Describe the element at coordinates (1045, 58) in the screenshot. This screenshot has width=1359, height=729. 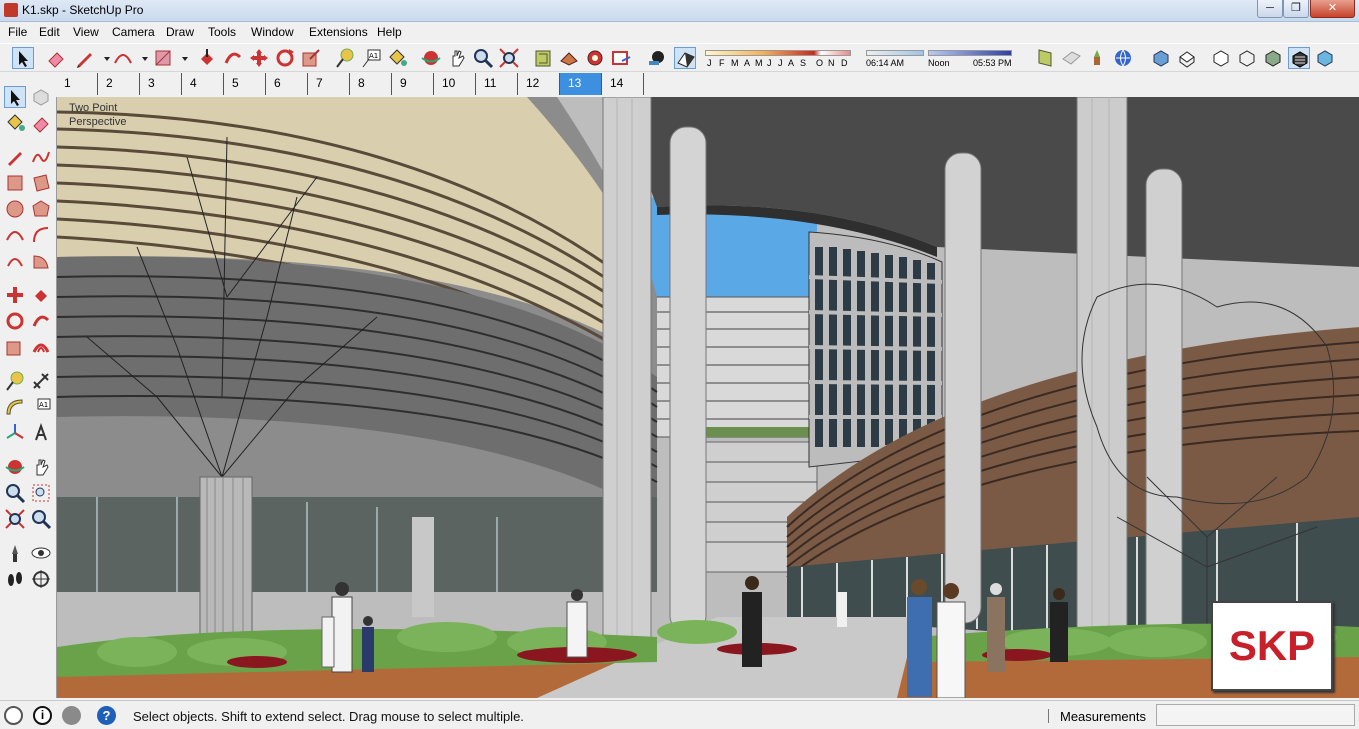
I see `section-plane-icon` at that location.